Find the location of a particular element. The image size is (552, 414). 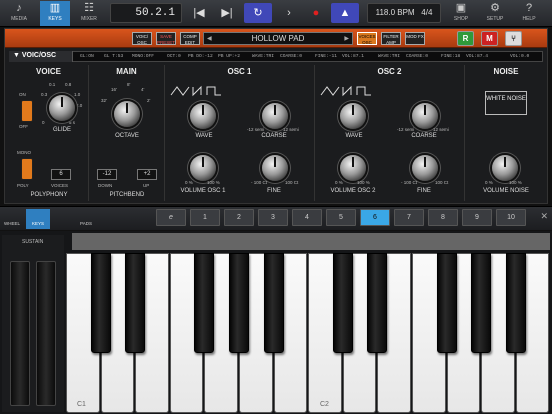

help-icon: ? is located at coordinates (529, 8).